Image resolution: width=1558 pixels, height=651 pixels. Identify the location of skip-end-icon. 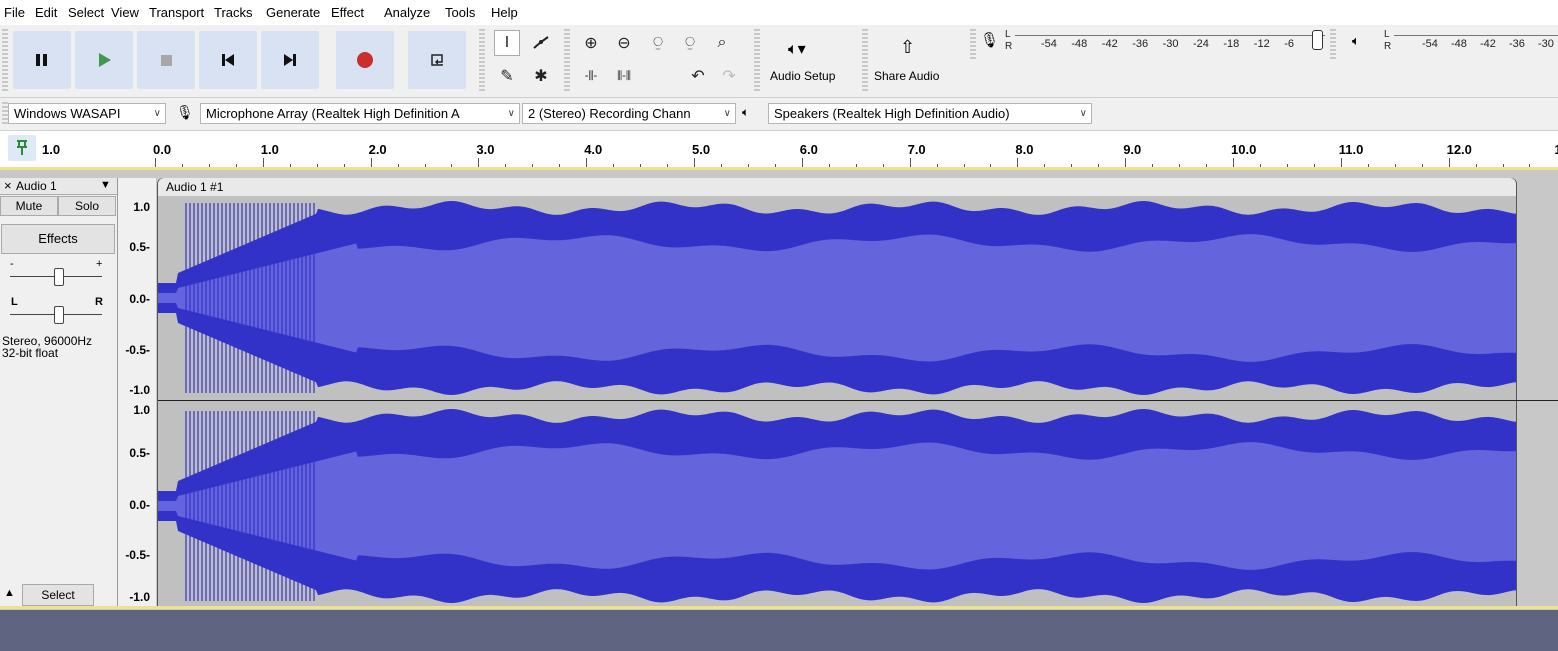
(290, 60).